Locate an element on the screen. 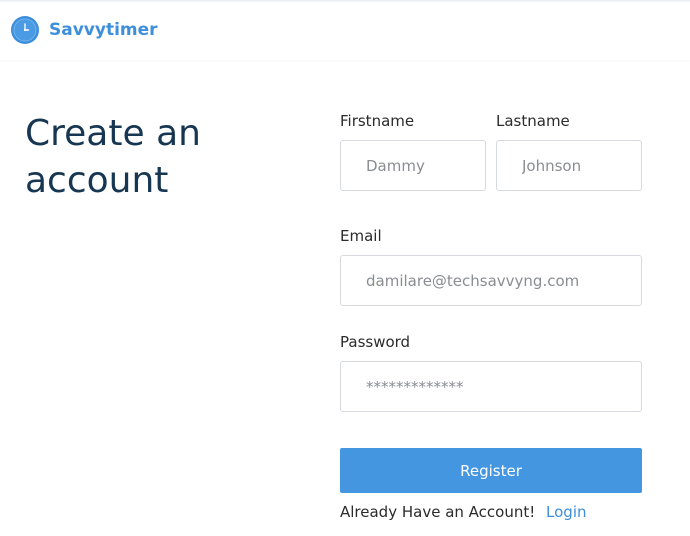  firstname-label: Firstname is located at coordinates (377, 121).